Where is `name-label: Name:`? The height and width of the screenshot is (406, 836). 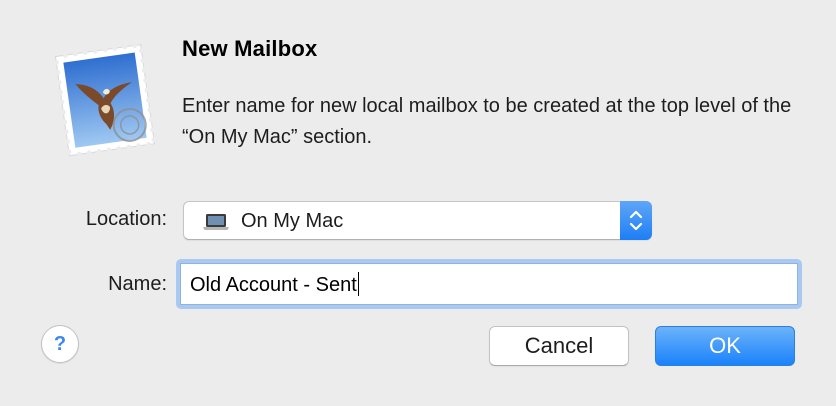
name-label: Name: is located at coordinates (137, 284).